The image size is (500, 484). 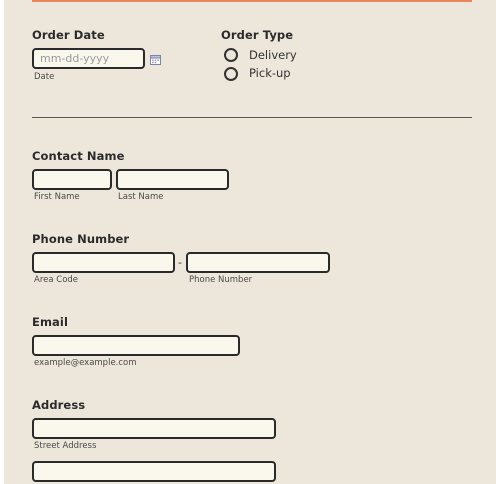 I want to click on order-date-sublabel: Date, so click(x=44, y=77).